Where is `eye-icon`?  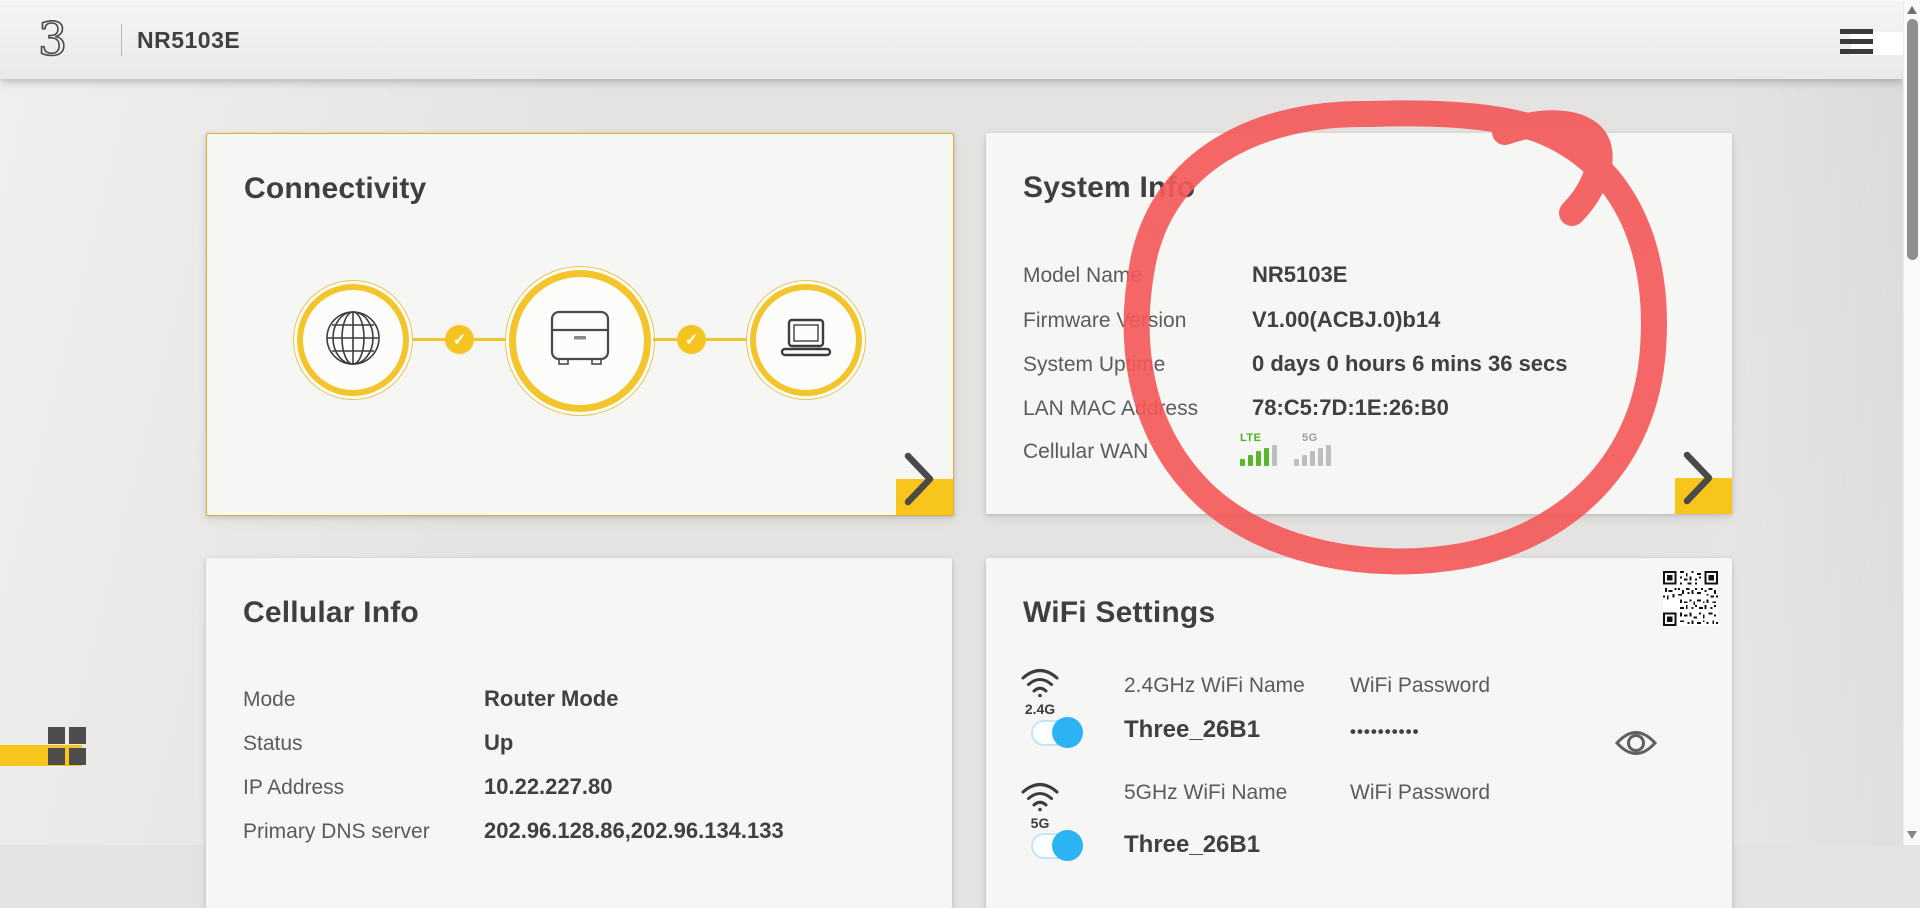 eye-icon is located at coordinates (1636, 743).